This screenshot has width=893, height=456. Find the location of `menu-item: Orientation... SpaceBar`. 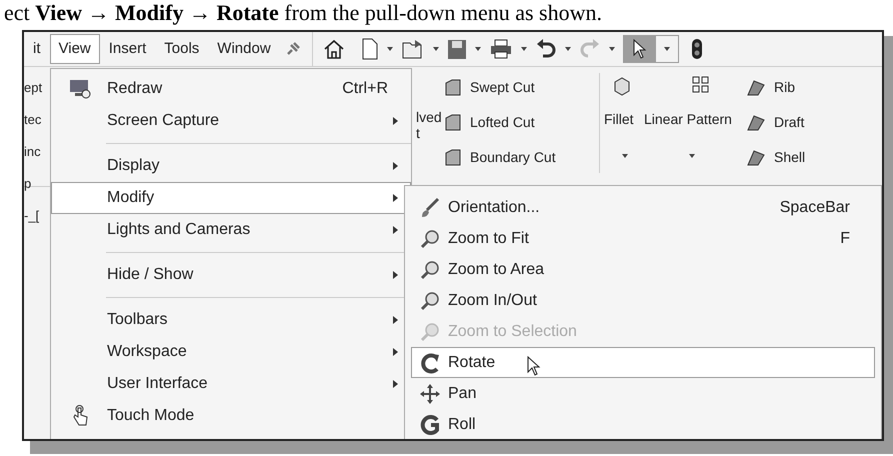

menu-item: Orientation... SpaceBar is located at coordinates (643, 207).